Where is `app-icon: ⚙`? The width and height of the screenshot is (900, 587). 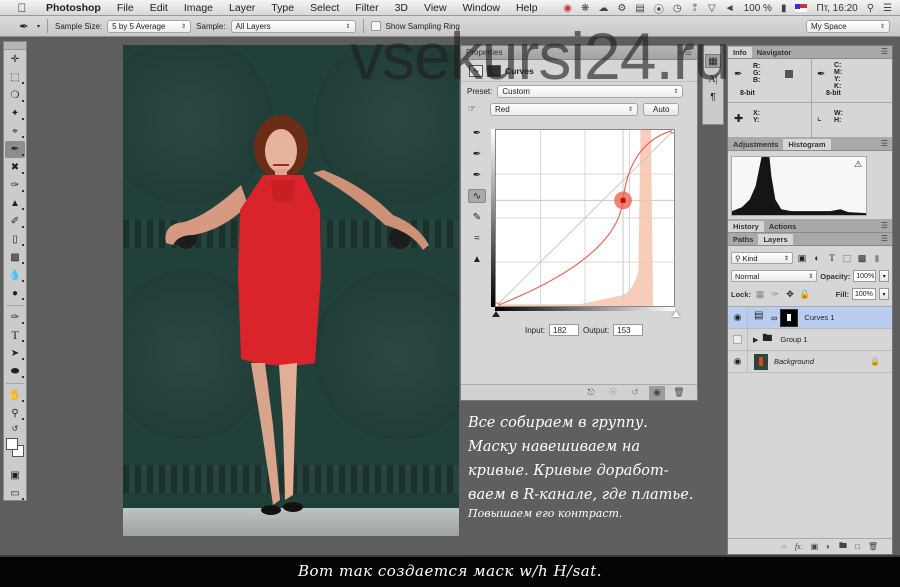 app-icon: ⚙ is located at coordinates (621, 8).